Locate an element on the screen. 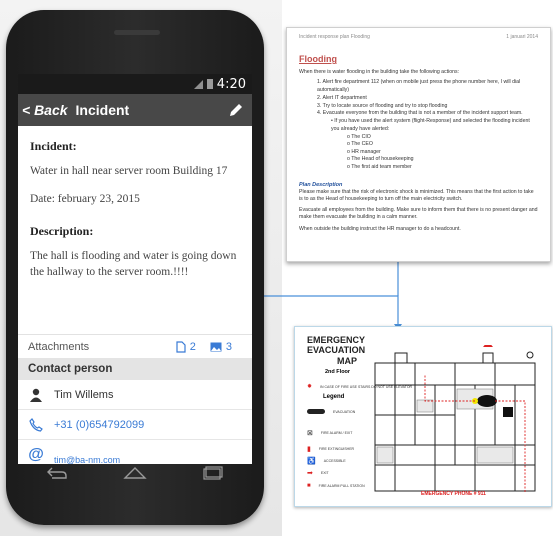 The image size is (553, 536). android-nav-bar is located at coordinates (135, 473).